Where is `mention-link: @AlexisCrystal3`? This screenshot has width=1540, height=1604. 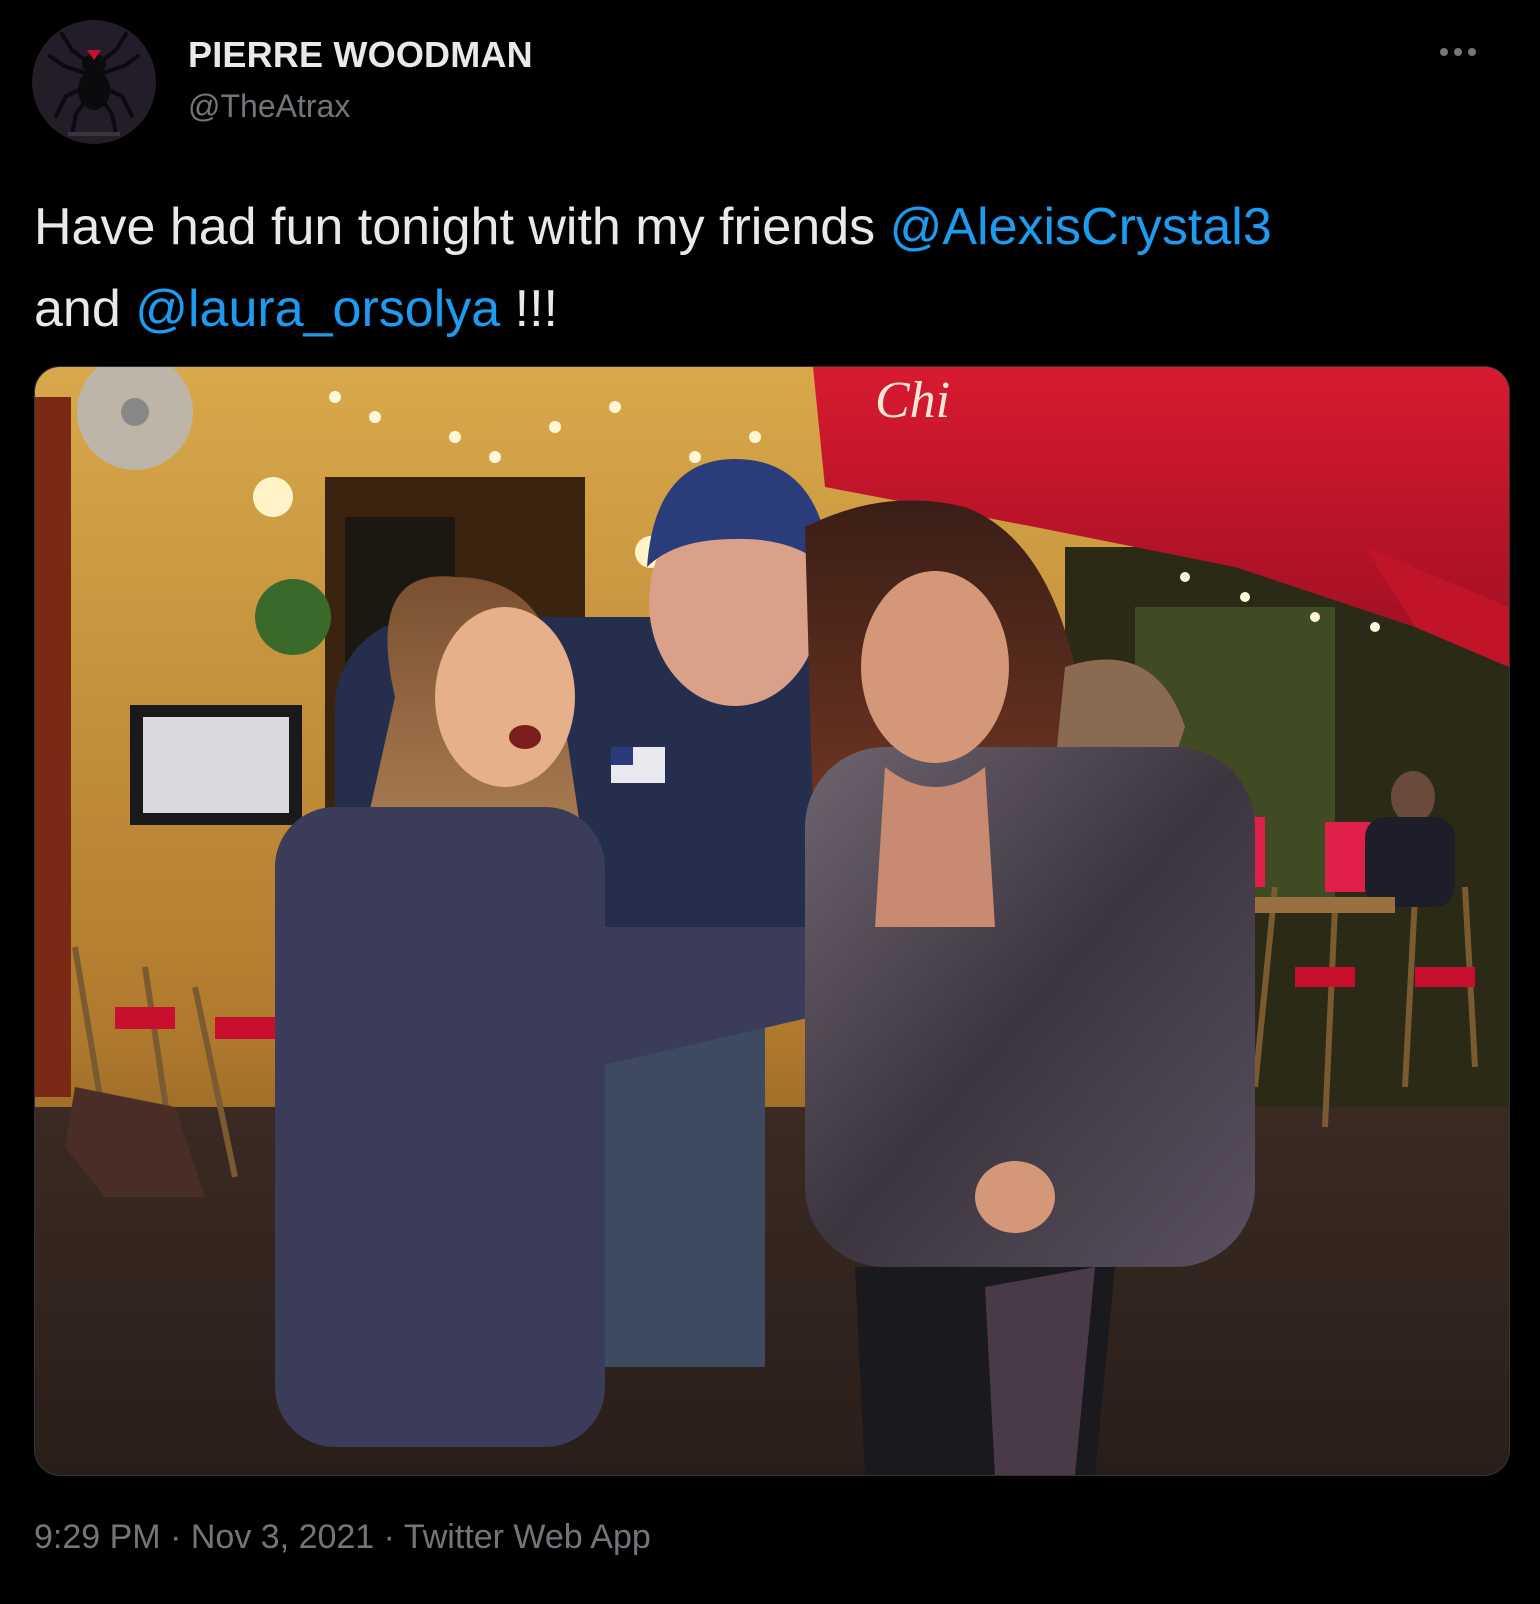
mention-link: @AlexisCrystal3 is located at coordinates (1081, 227).